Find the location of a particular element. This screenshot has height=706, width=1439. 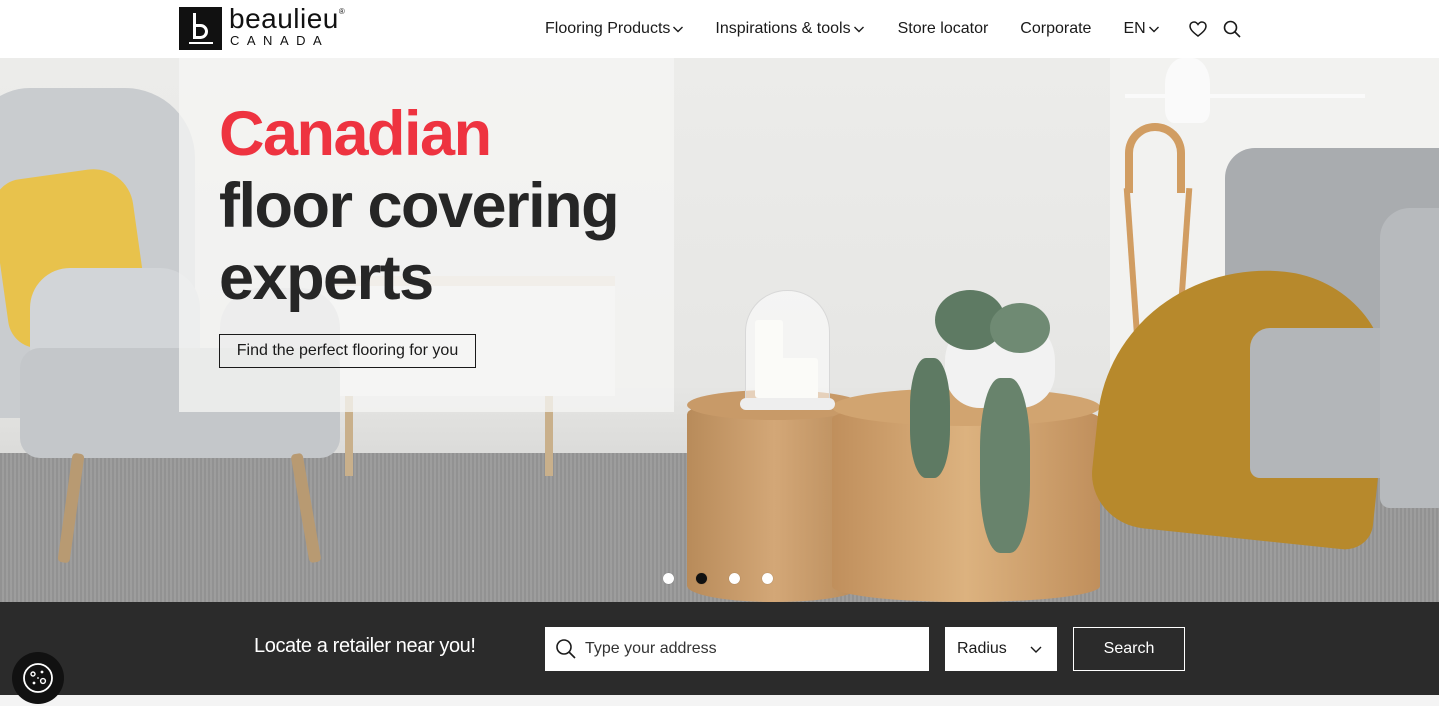

nav-flooring-products: Flooring Products is located at coordinates (614, 29).